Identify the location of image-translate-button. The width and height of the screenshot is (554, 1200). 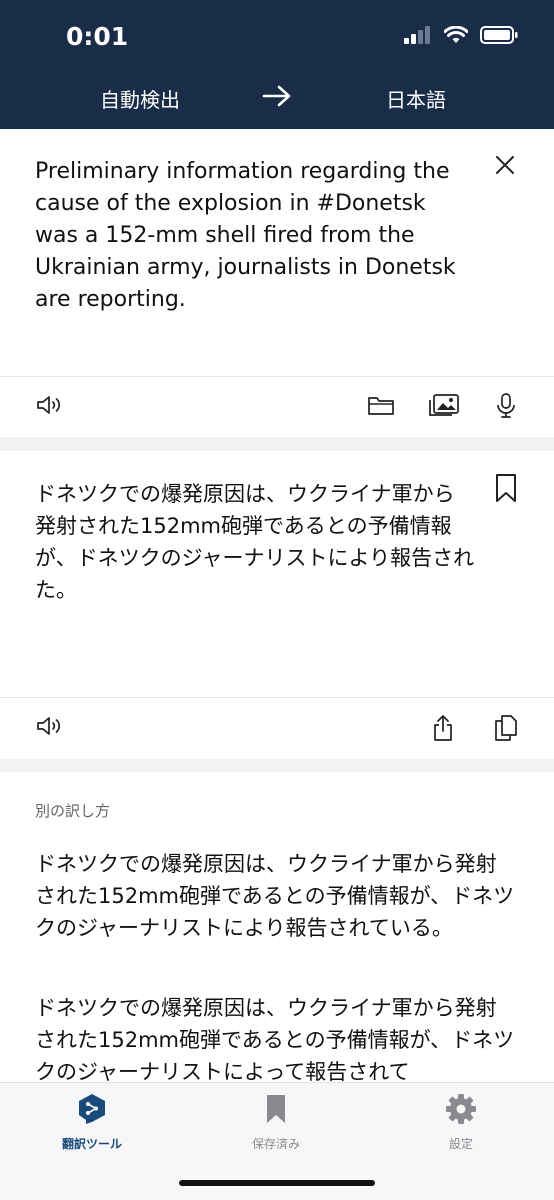
(444, 407).